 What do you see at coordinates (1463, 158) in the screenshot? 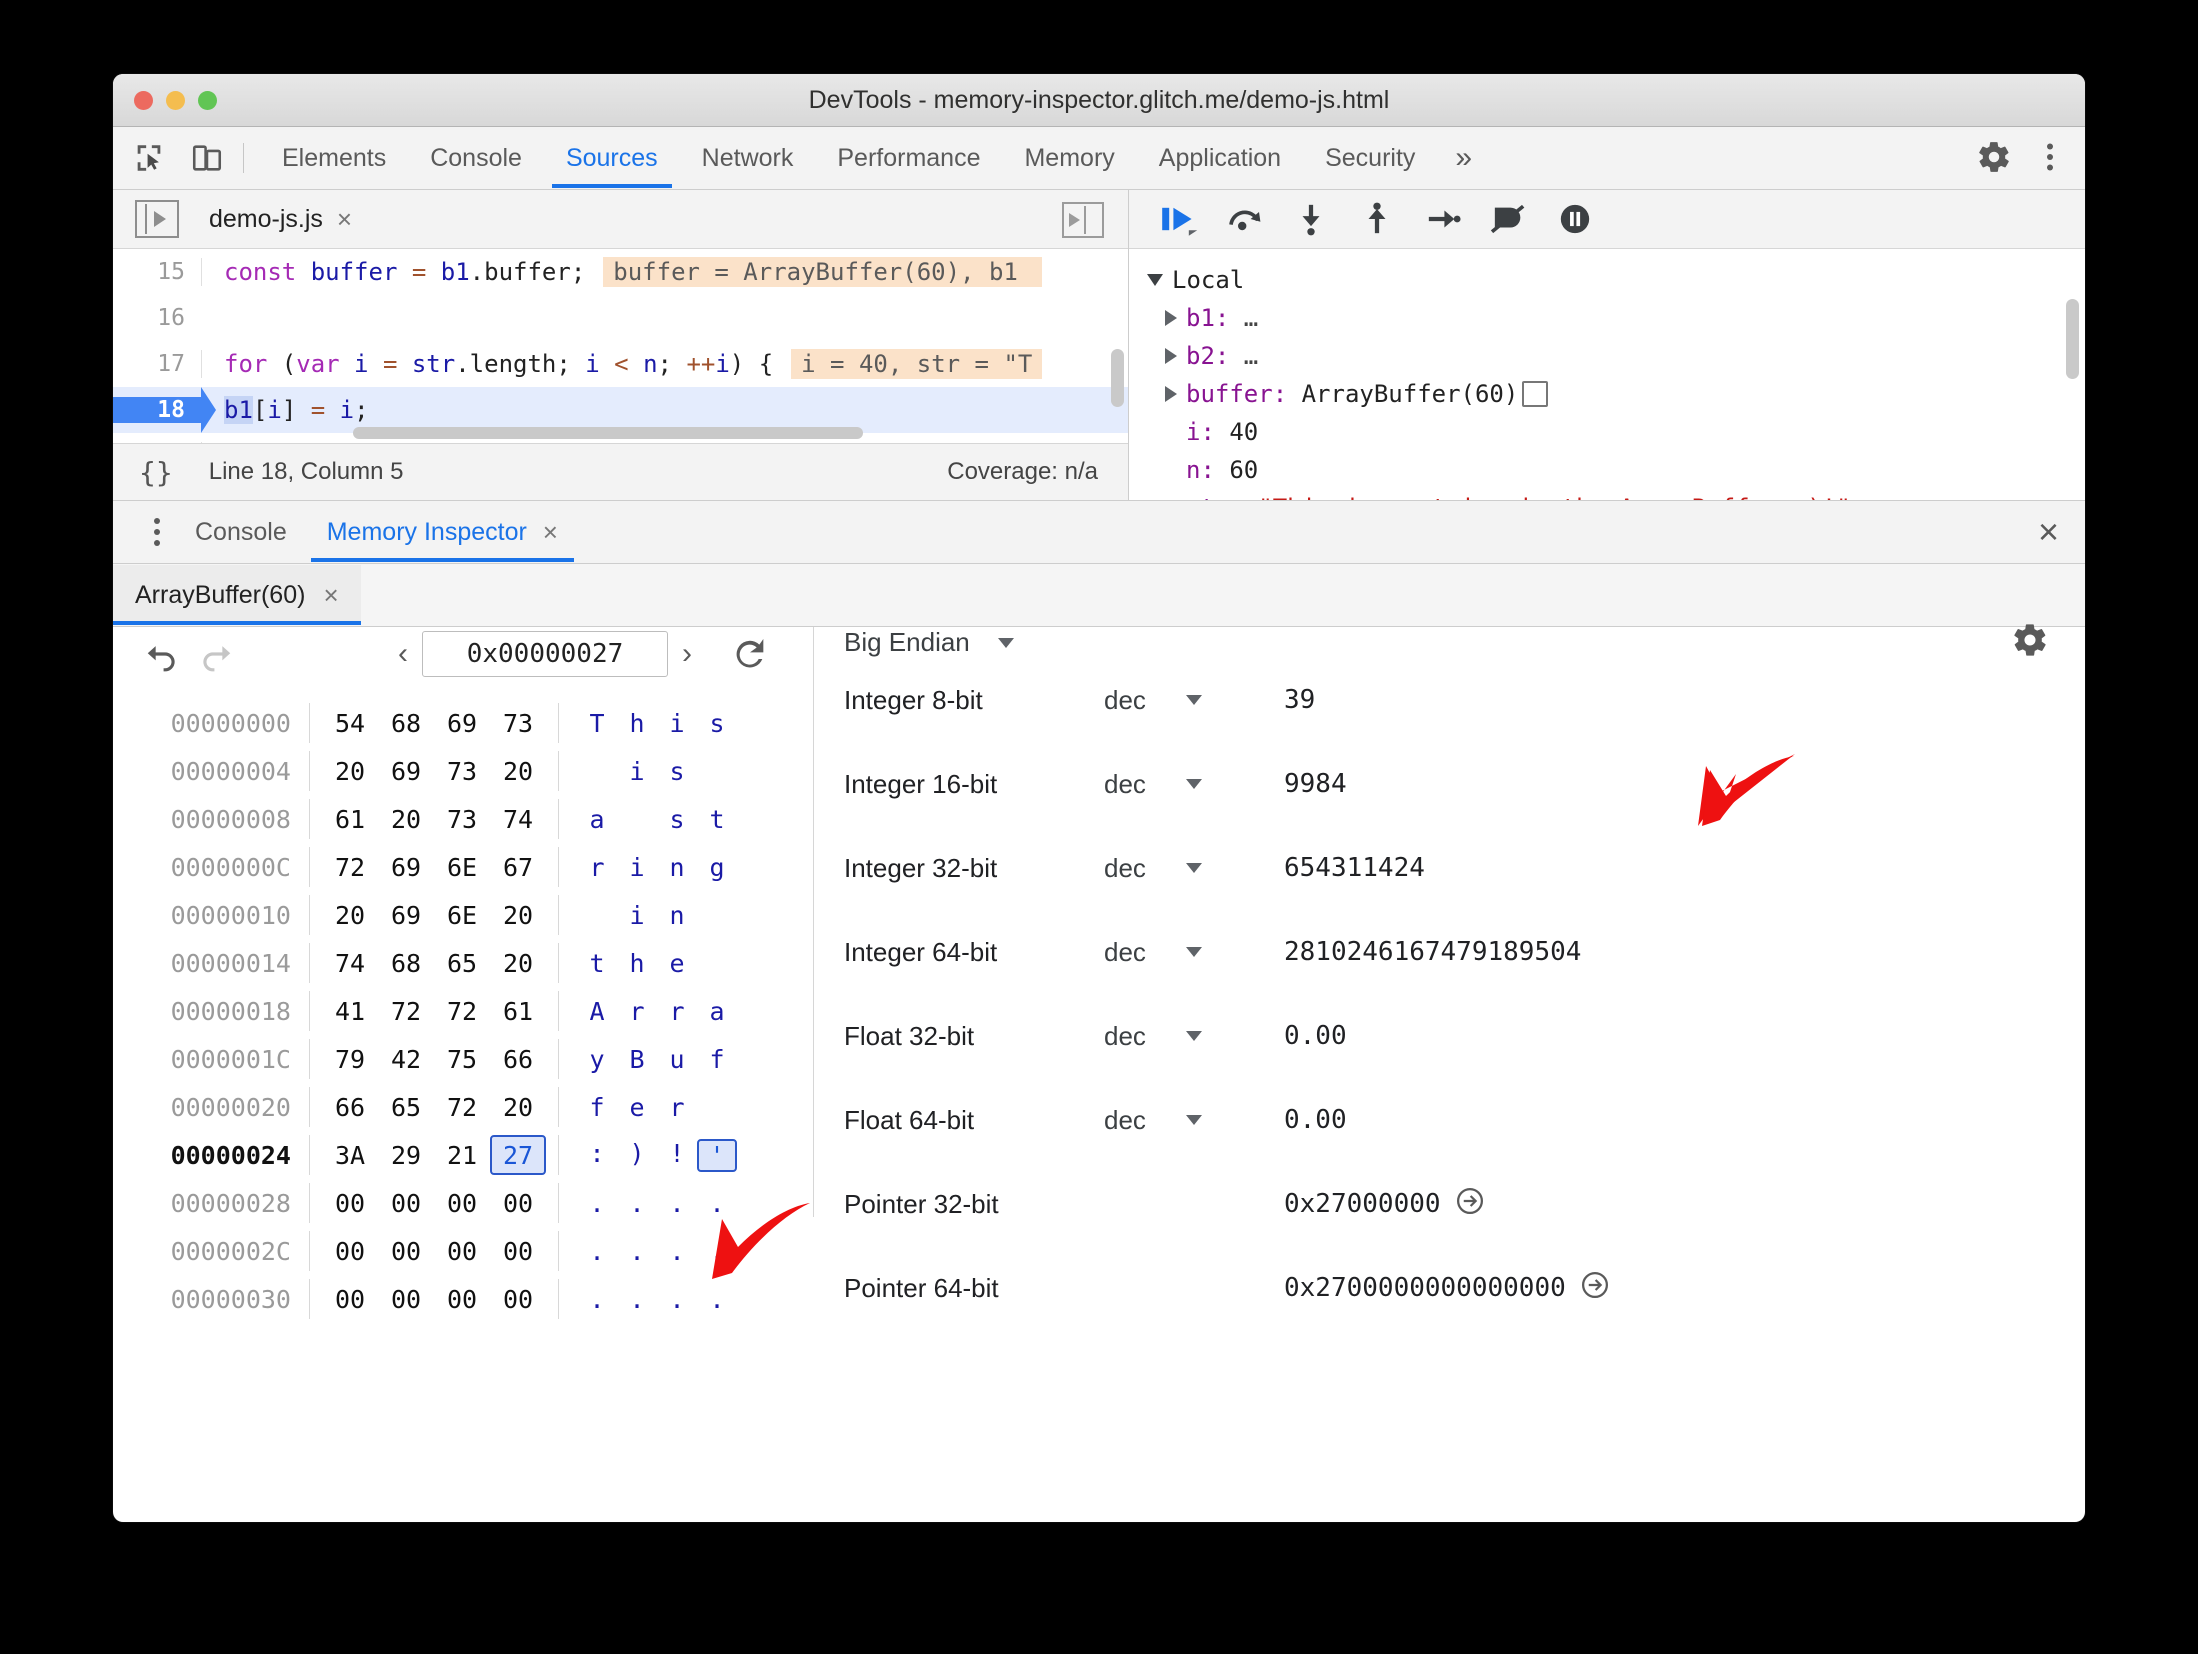
I see `more-tabs-icon: »` at bounding box center [1463, 158].